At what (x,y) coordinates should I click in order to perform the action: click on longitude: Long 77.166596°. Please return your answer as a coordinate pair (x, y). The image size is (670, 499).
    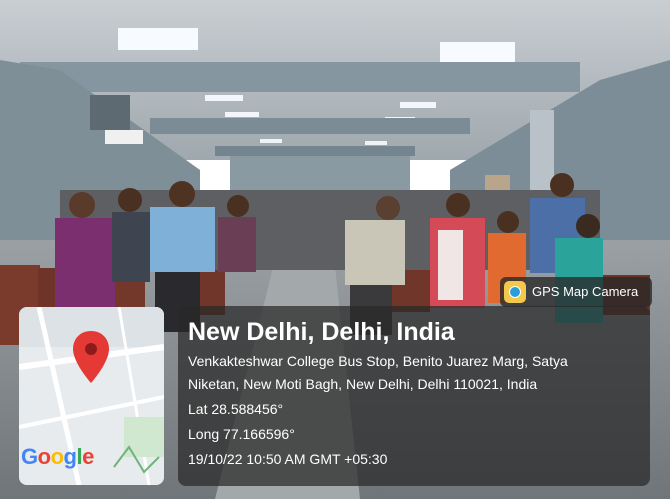
    Looking at the image, I should click on (241, 434).